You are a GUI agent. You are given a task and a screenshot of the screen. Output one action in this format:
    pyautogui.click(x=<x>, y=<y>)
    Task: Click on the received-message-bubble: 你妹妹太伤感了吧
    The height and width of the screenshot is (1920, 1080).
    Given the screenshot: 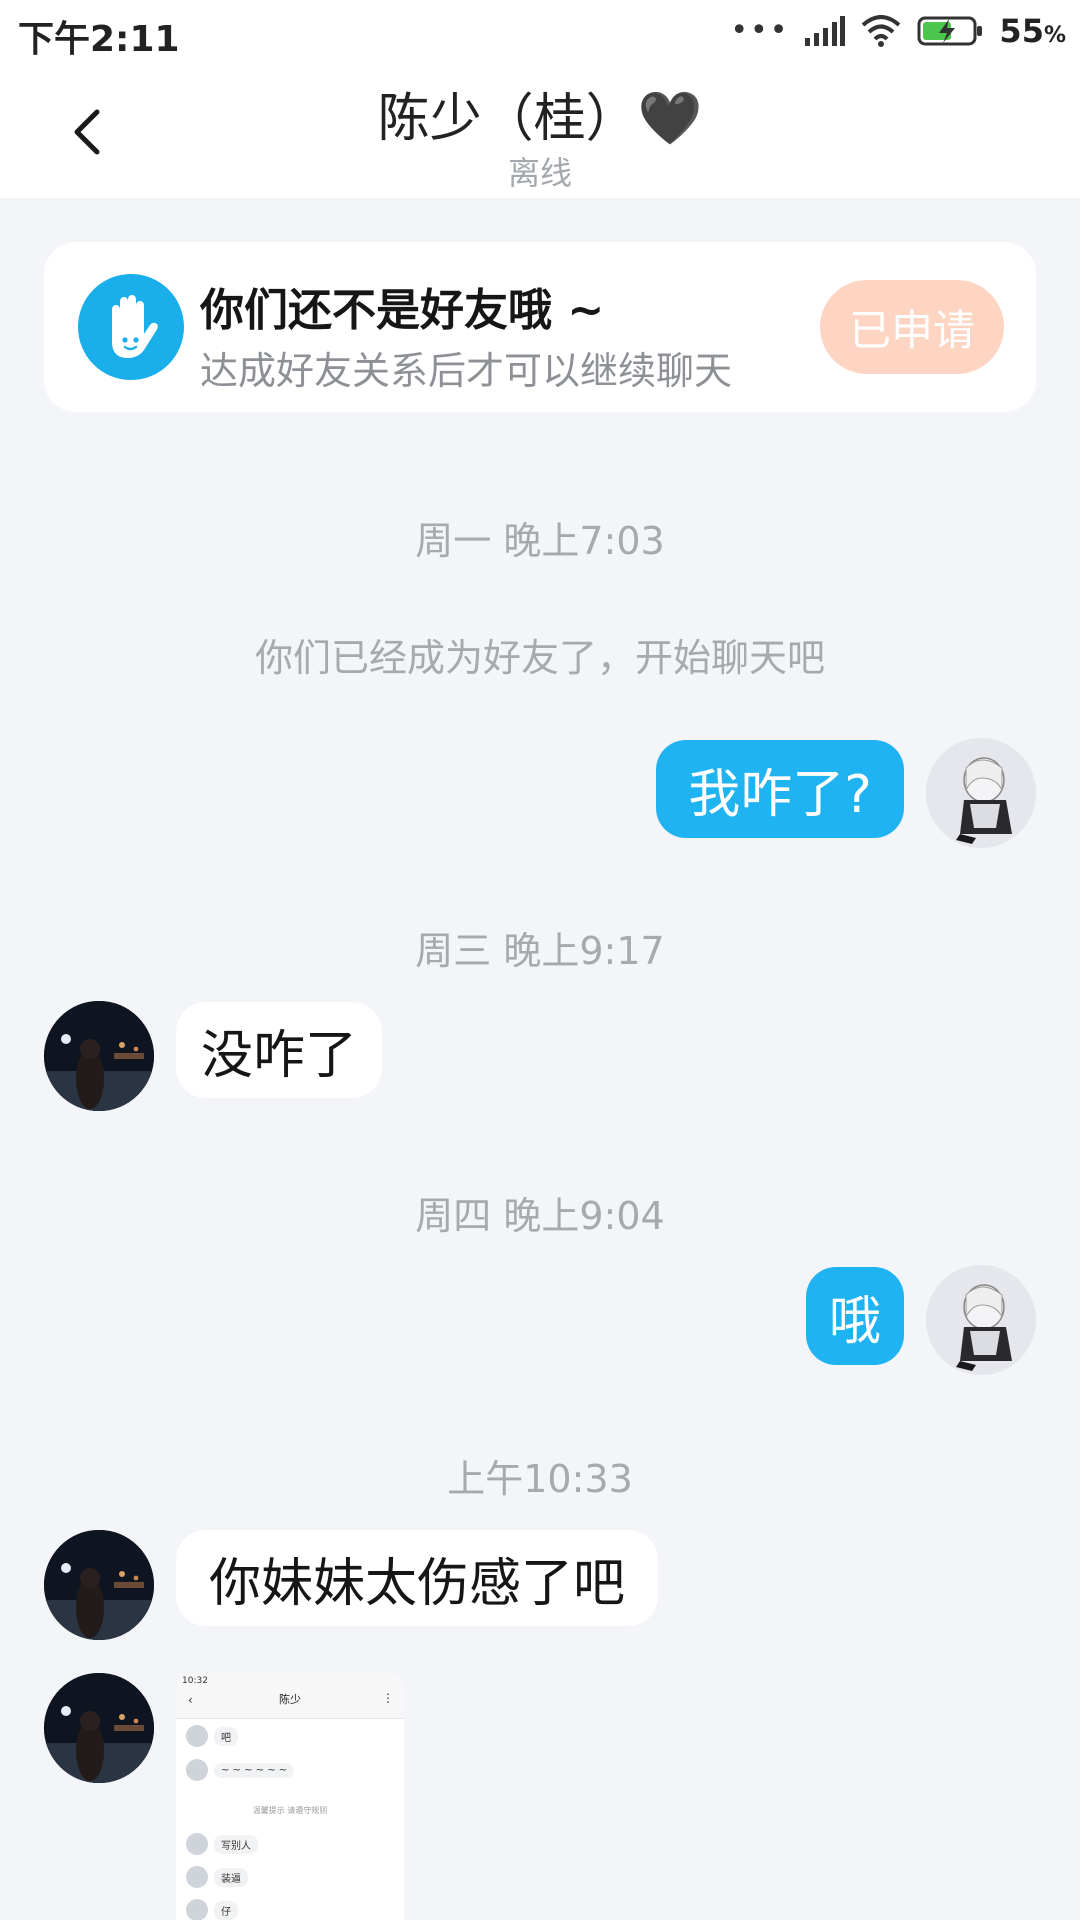 What is the action you would take?
    pyautogui.click(x=417, y=1578)
    